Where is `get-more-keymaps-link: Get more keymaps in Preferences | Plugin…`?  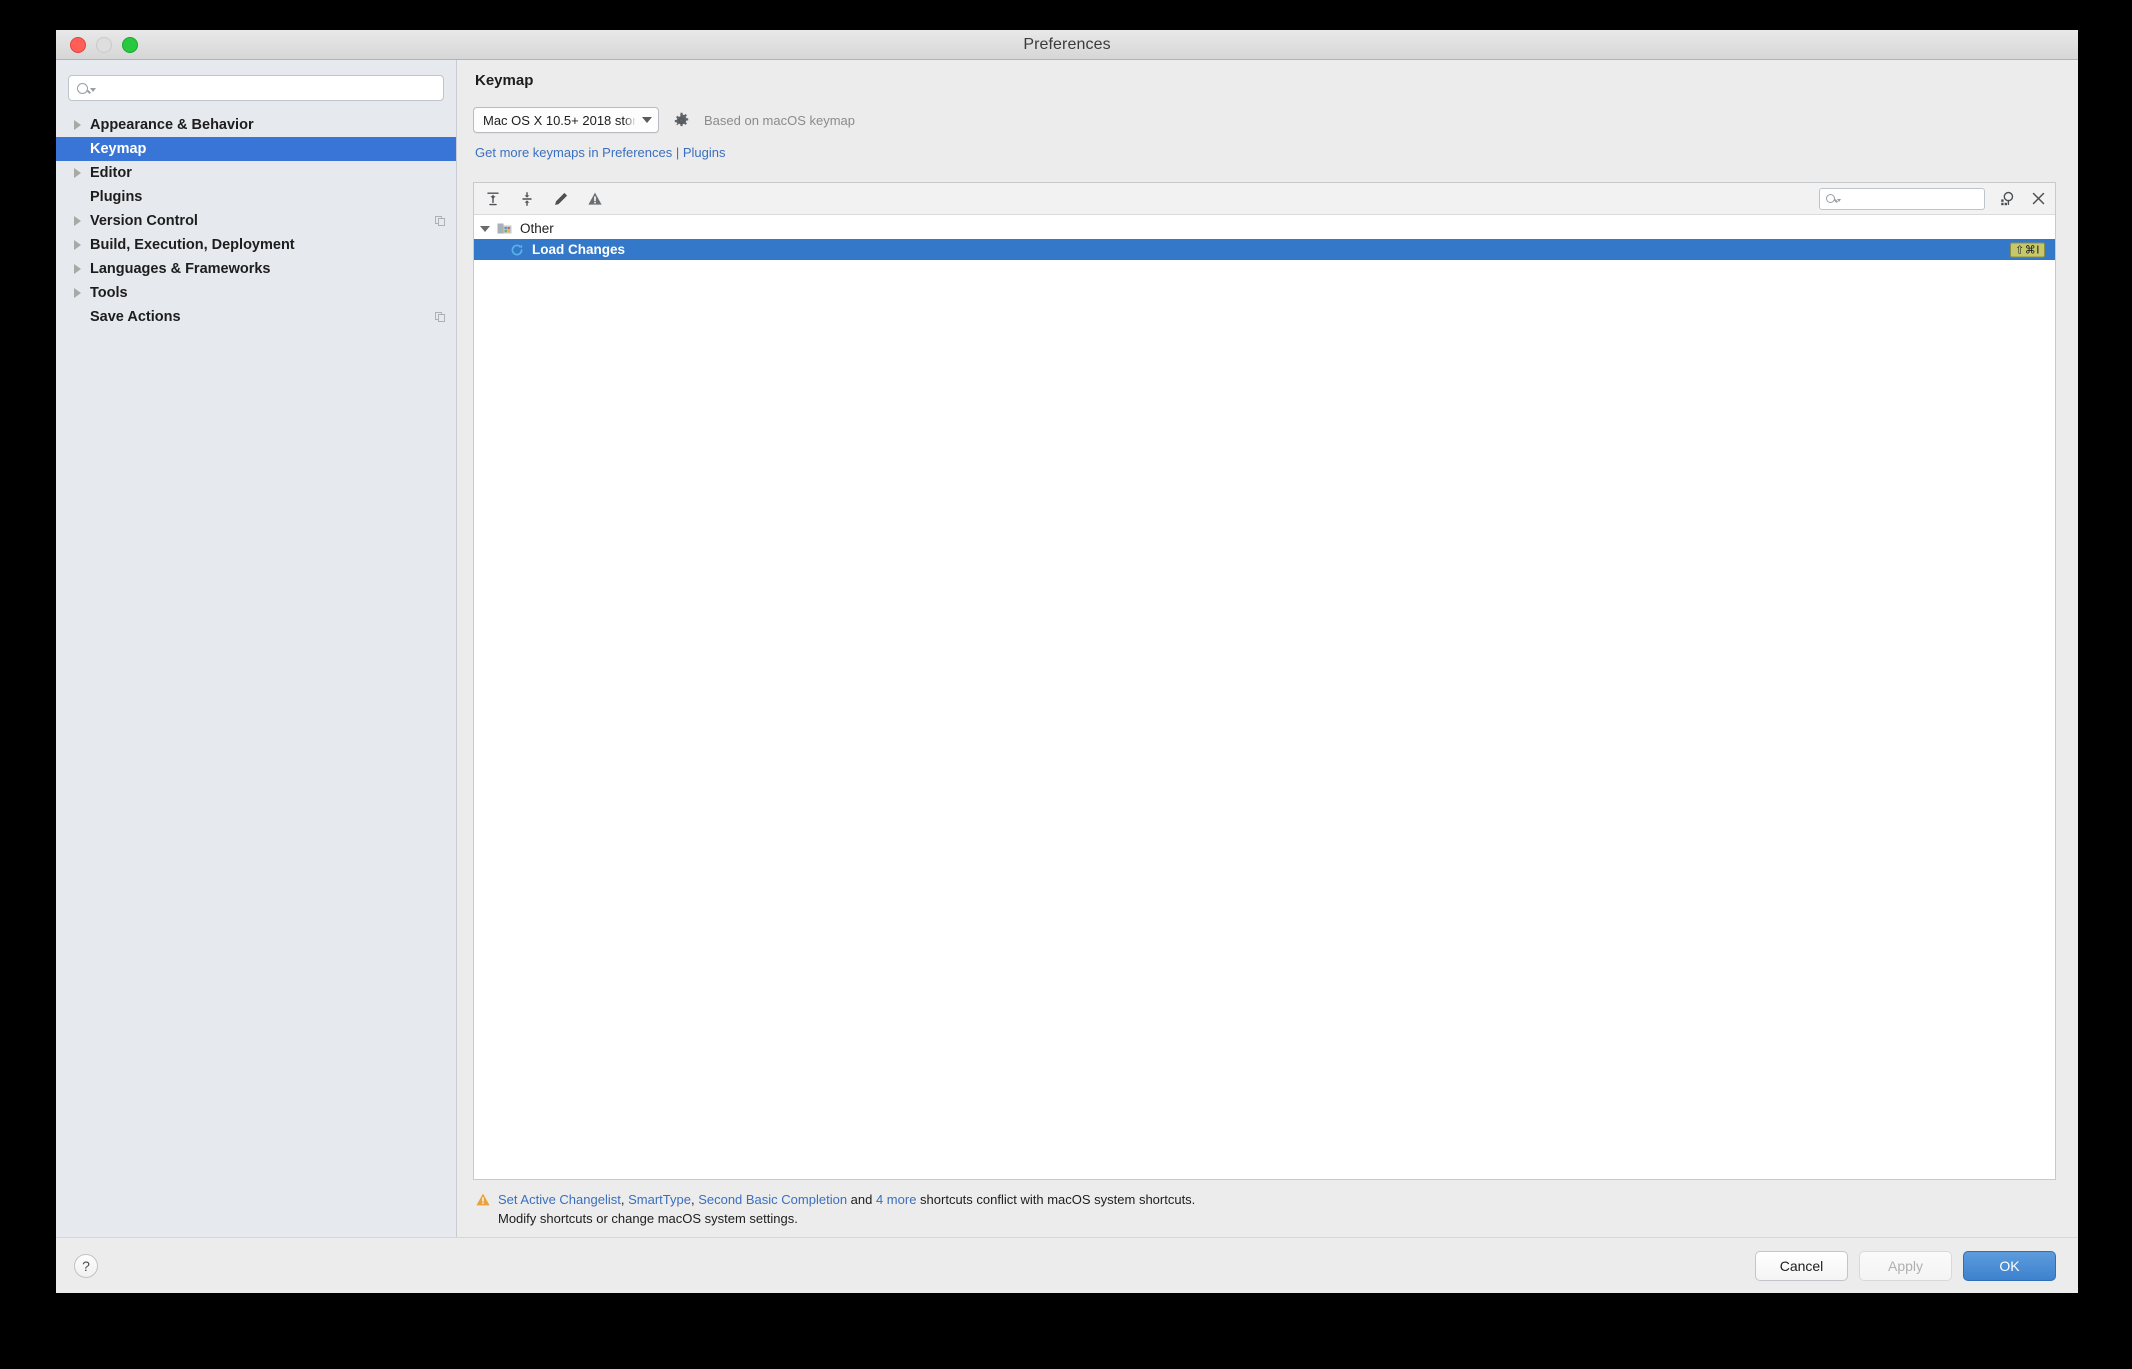
get-more-keymaps-link: Get more keymaps in Preferences | Plugin… is located at coordinates (600, 152).